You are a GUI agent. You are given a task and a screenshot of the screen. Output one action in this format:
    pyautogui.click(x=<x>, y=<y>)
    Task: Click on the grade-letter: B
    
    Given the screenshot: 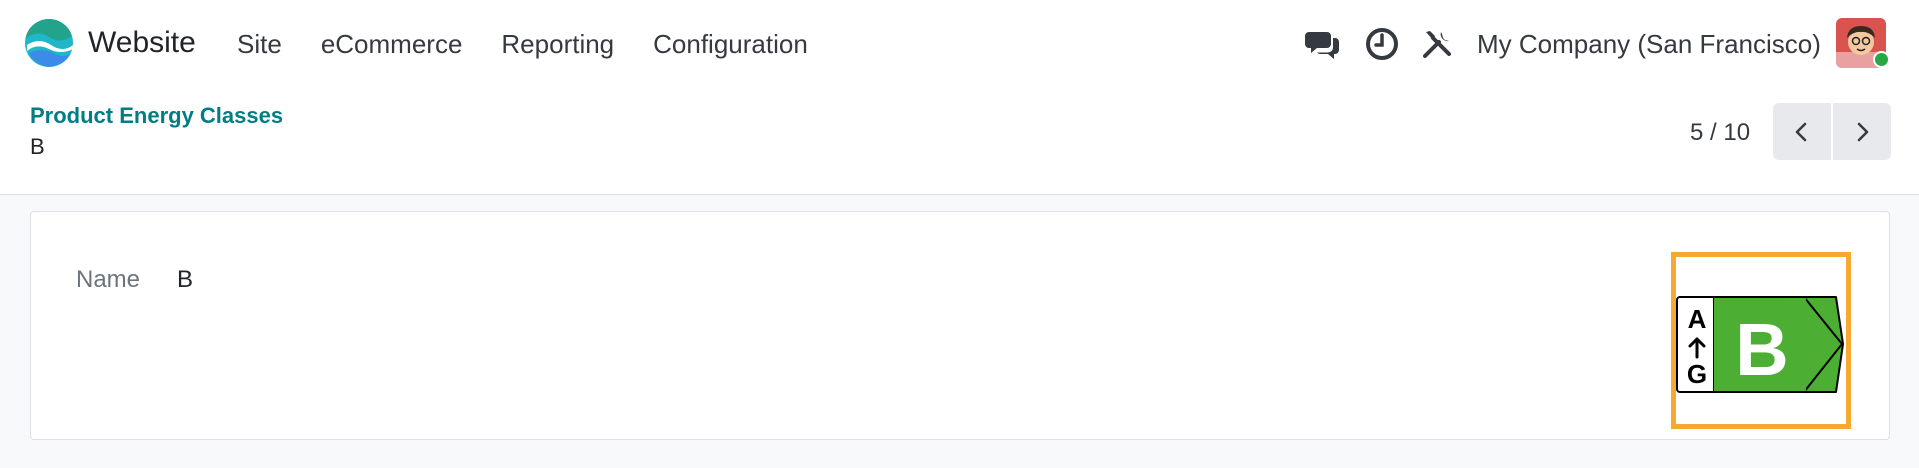 What is the action you would take?
    pyautogui.click(x=1761, y=349)
    